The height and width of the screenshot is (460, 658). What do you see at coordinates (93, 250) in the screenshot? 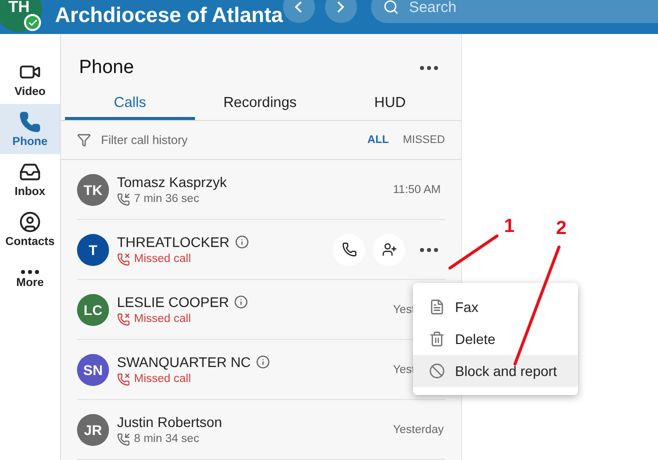
I see `contact-avatar: T` at bounding box center [93, 250].